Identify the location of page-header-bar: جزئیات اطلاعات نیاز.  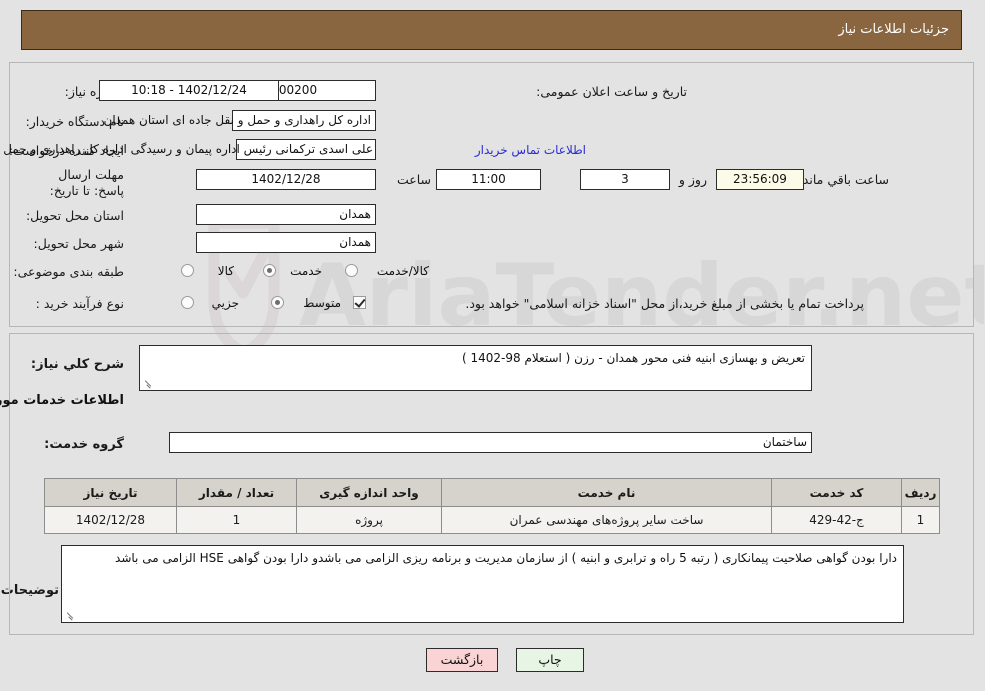
(492, 30).